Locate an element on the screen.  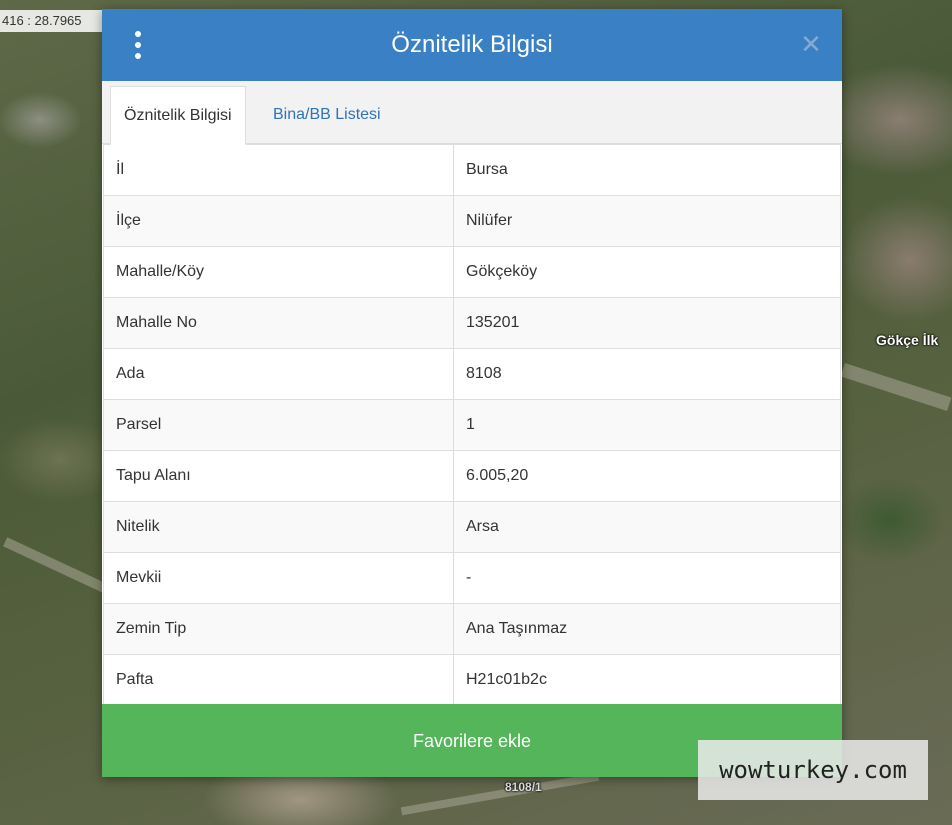
watermark: wowturkey.com is located at coordinates (813, 770).